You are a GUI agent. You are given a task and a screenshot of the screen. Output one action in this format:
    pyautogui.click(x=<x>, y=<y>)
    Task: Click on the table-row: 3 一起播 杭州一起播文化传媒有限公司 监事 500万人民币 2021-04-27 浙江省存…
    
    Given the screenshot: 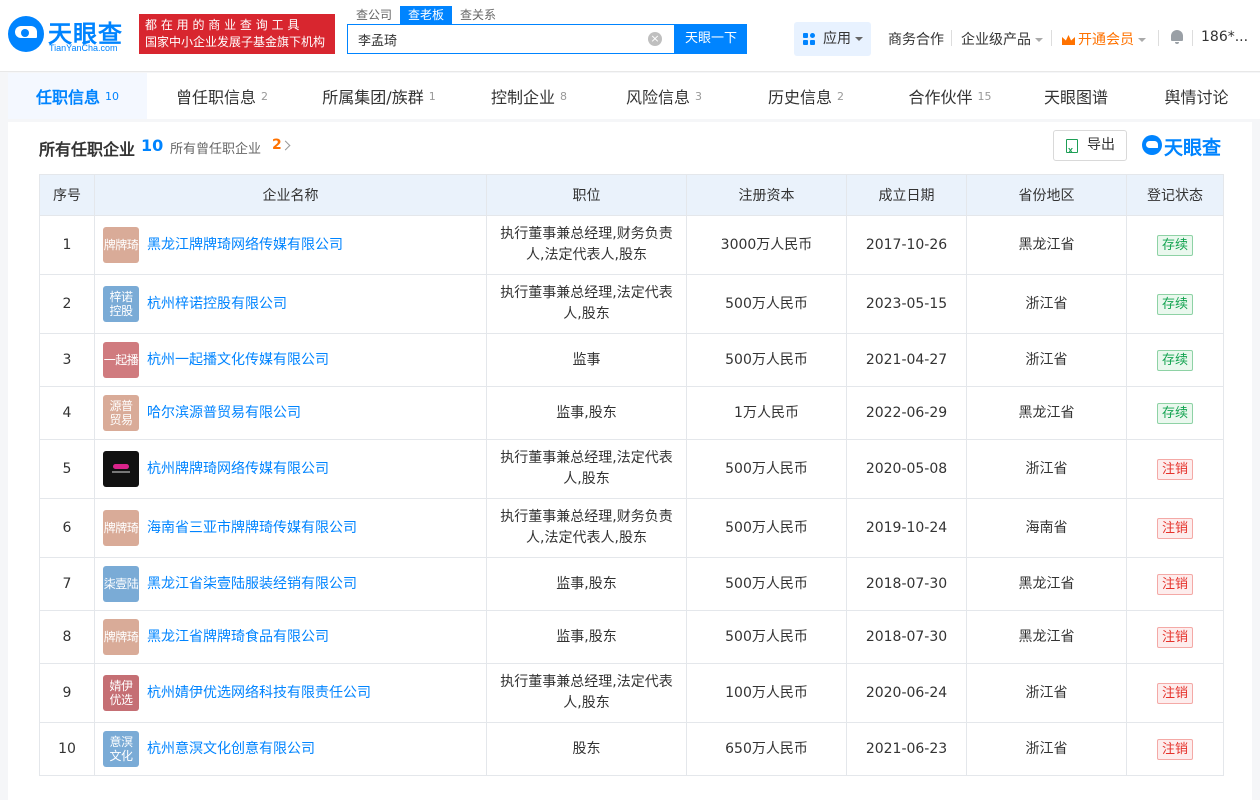 What is the action you would take?
    pyautogui.click(x=631, y=360)
    